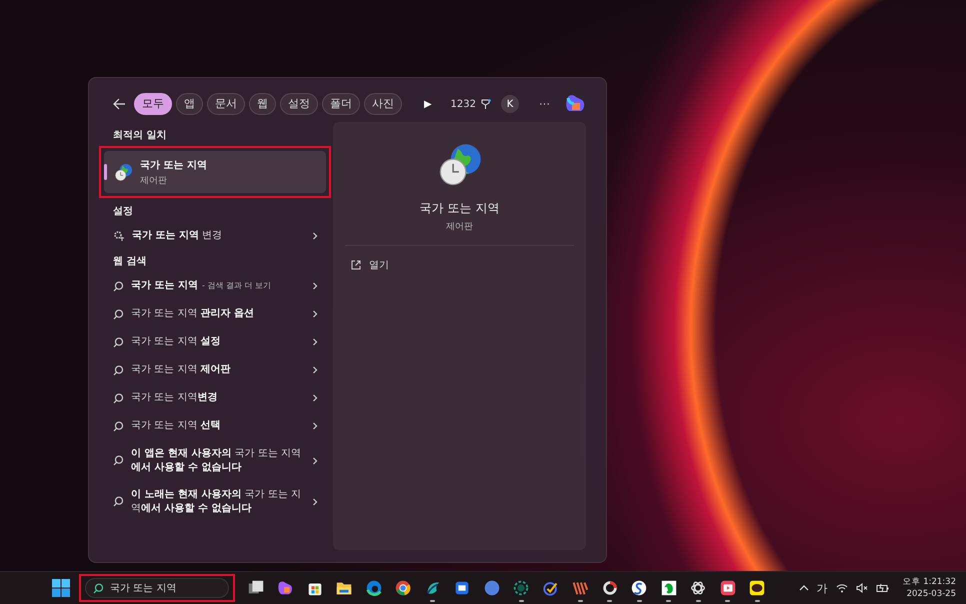 This screenshot has width=966, height=604. What do you see at coordinates (217, 314) in the screenshot?
I see `web-search-result: 국가 또는 지역 관리자 옵션` at bounding box center [217, 314].